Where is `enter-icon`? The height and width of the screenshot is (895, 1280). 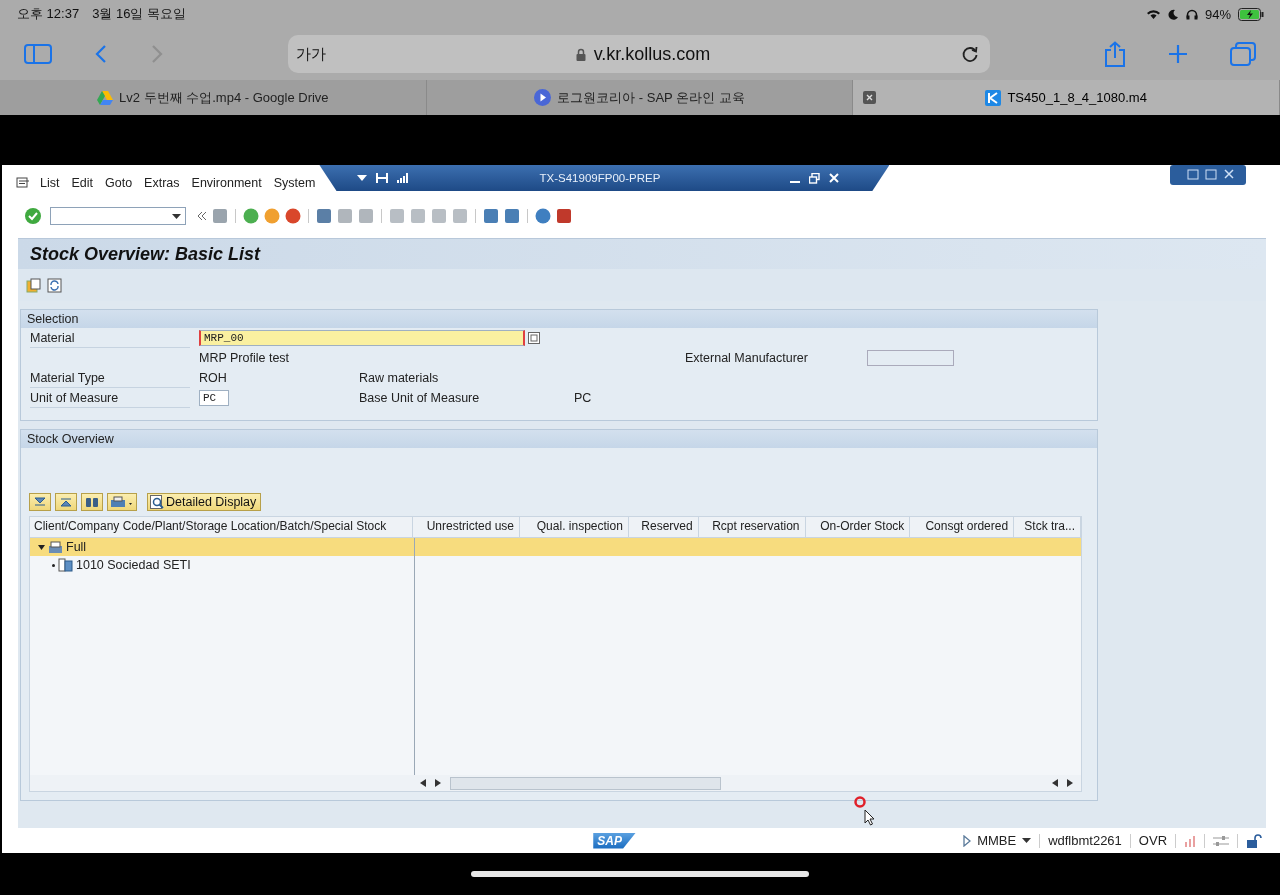
enter-icon is located at coordinates (33, 216).